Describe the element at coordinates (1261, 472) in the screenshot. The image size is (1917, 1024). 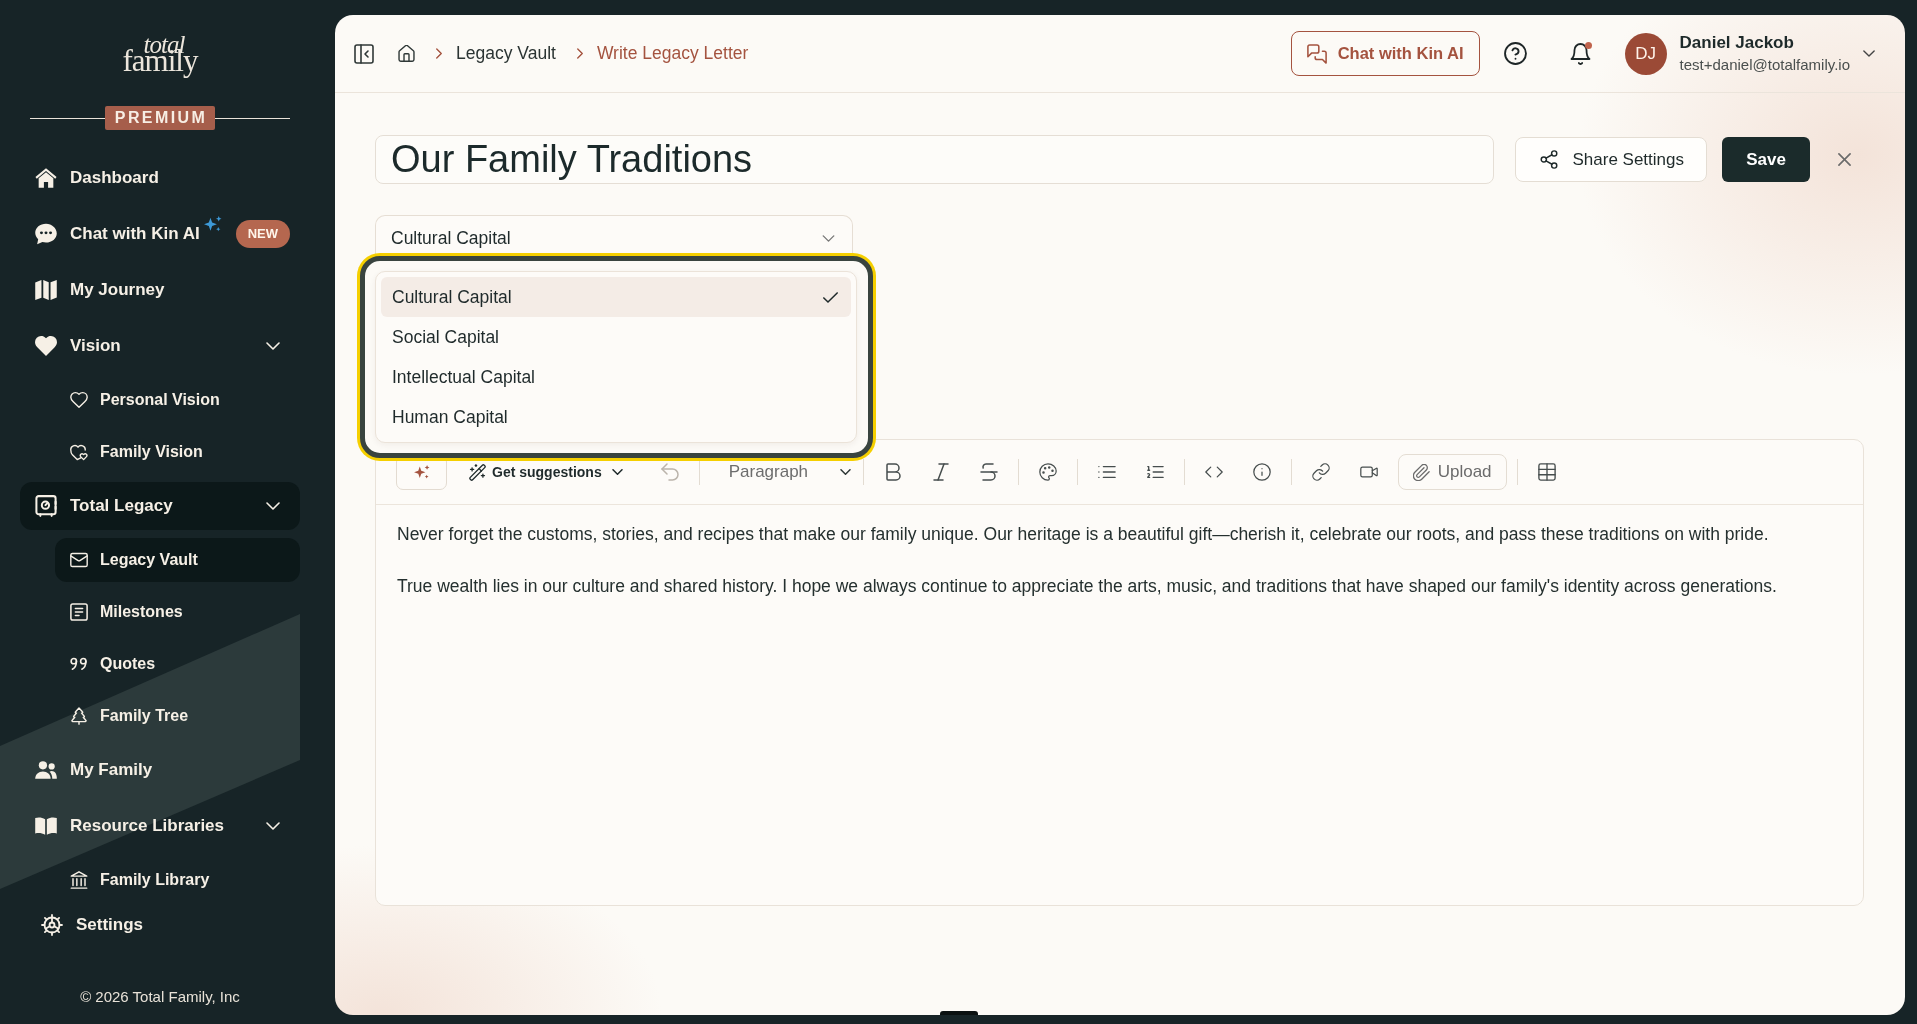
I see `info-icon` at that location.